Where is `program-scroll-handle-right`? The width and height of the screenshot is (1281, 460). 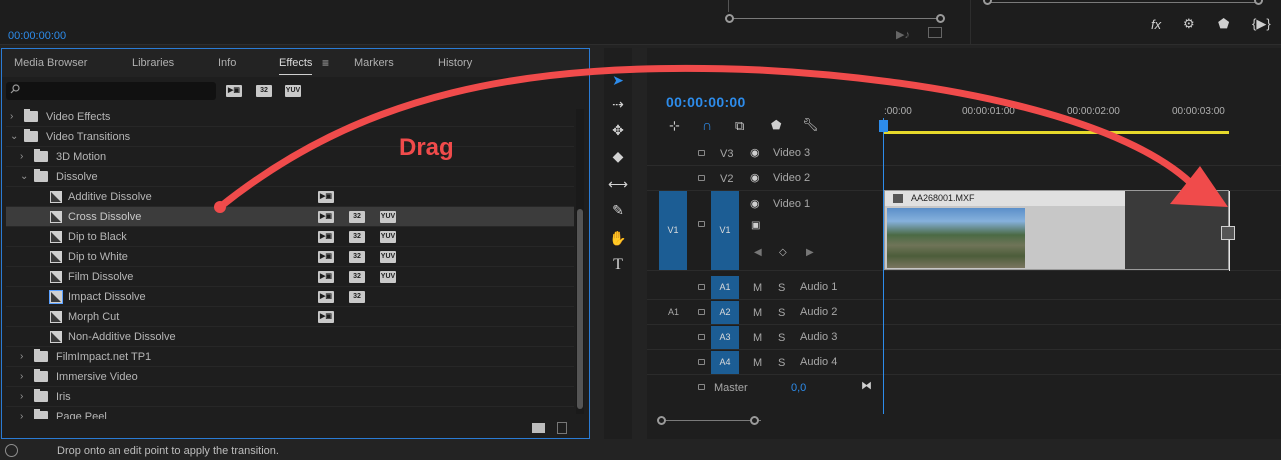 program-scroll-handle-right is located at coordinates (1258, 2).